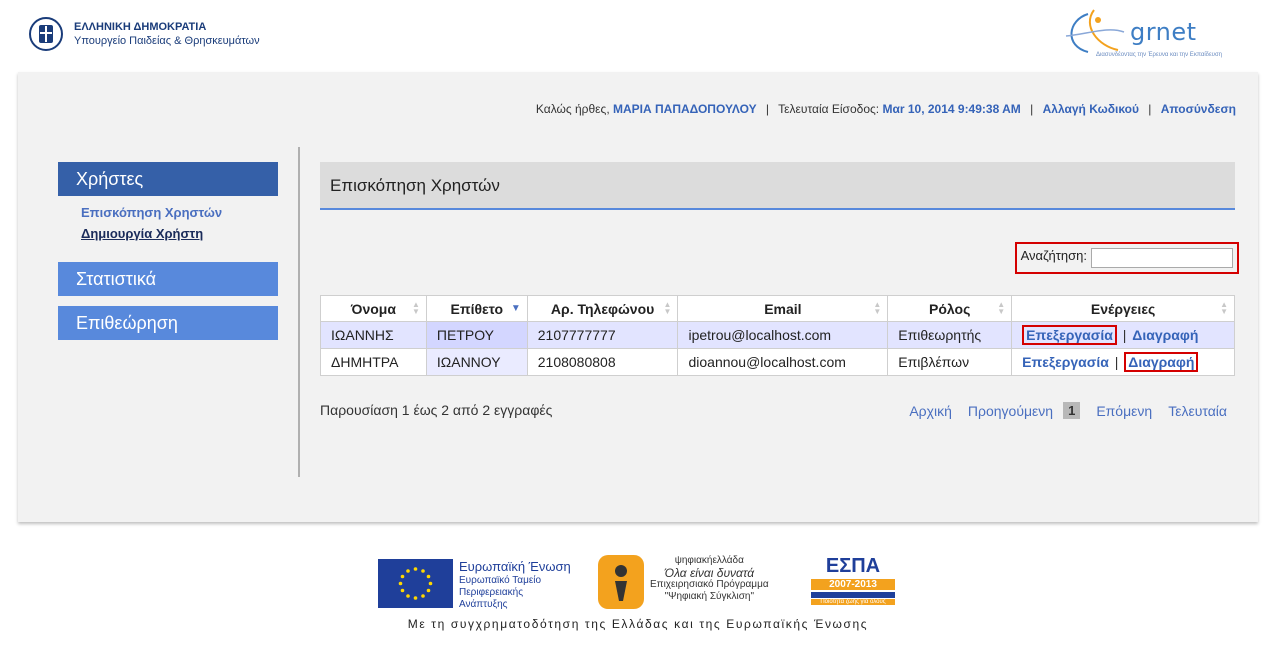 The width and height of the screenshot is (1274, 647). I want to click on column-header-phone: Αρ. Τηλεφώνου ▲ ▼, so click(602, 308).